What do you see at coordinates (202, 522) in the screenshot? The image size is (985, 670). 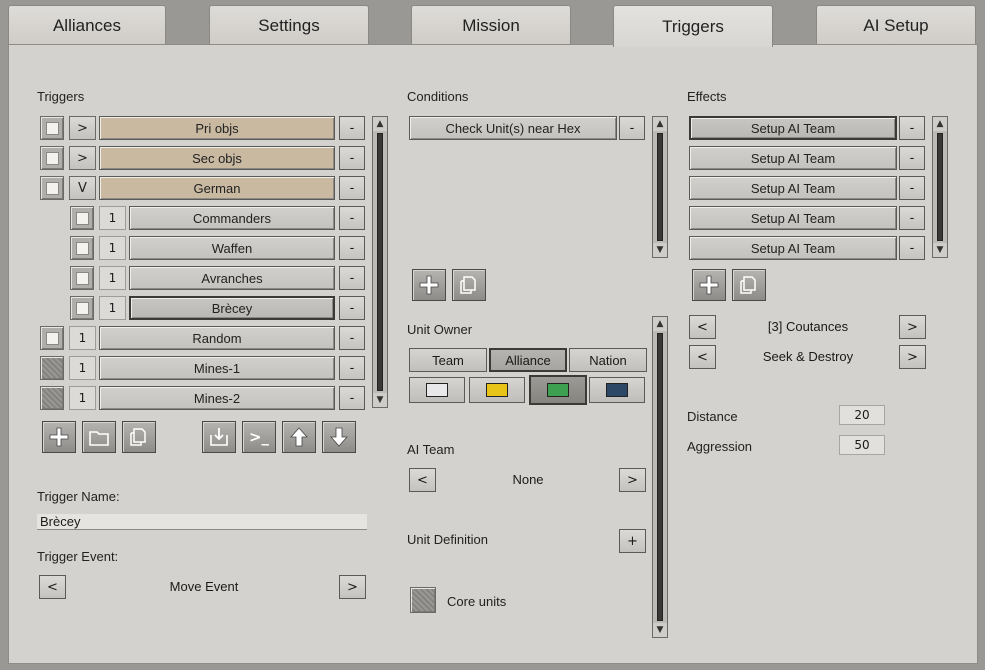 I see `trigger-name-field: Brècey` at bounding box center [202, 522].